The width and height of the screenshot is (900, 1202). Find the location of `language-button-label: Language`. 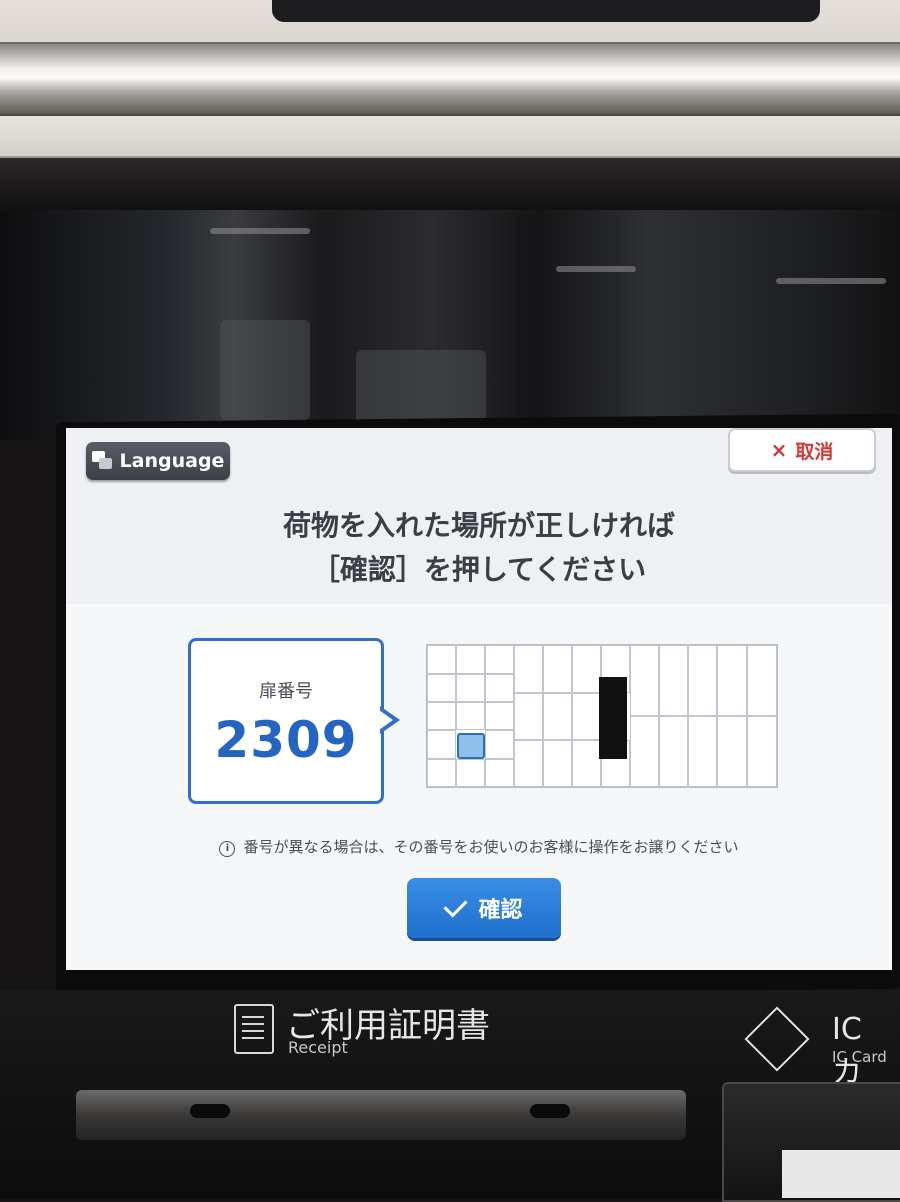

language-button-label: Language is located at coordinates (172, 461).